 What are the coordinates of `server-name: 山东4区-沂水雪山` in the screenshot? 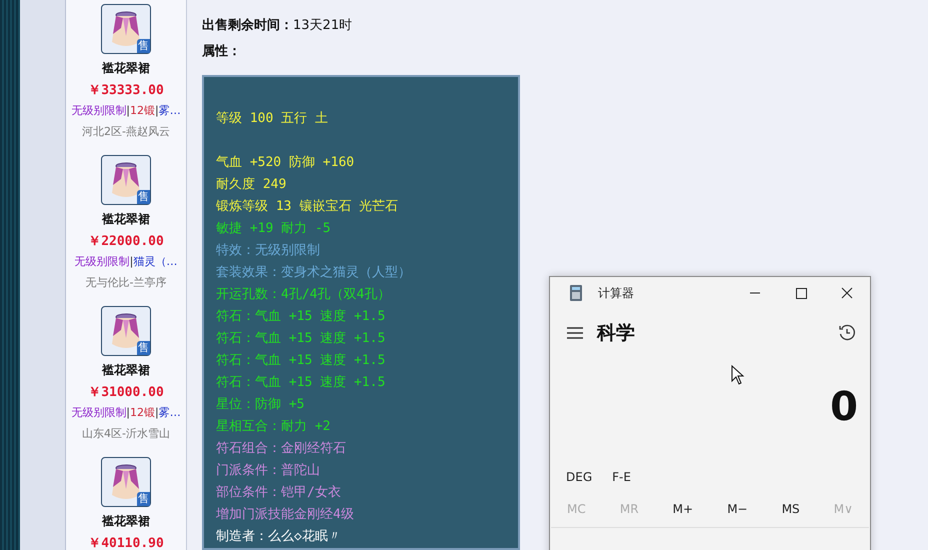 It's located at (126, 433).